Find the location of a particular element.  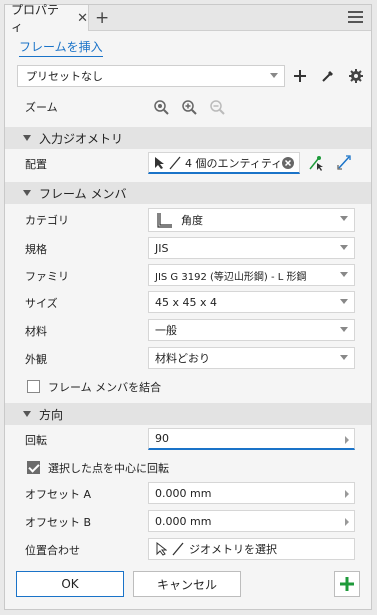

rotate-about-point-row: 選択した点を中心に回転 is located at coordinates (188, 467).